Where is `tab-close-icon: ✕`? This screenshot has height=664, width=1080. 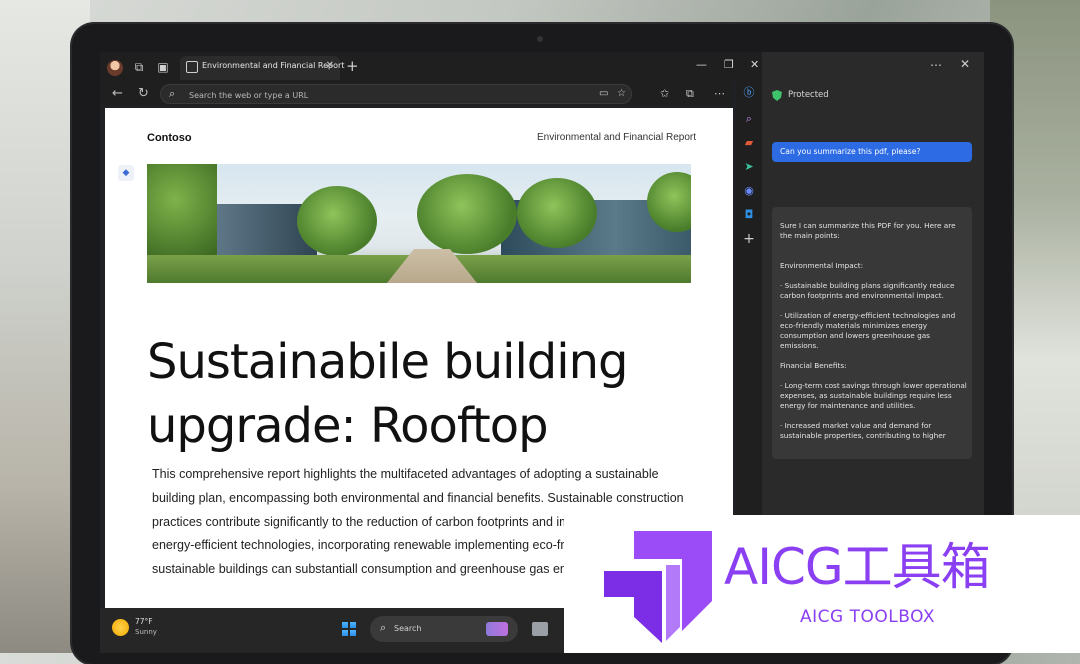
tab-close-icon: ✕ is located at coordinates (330, 65).